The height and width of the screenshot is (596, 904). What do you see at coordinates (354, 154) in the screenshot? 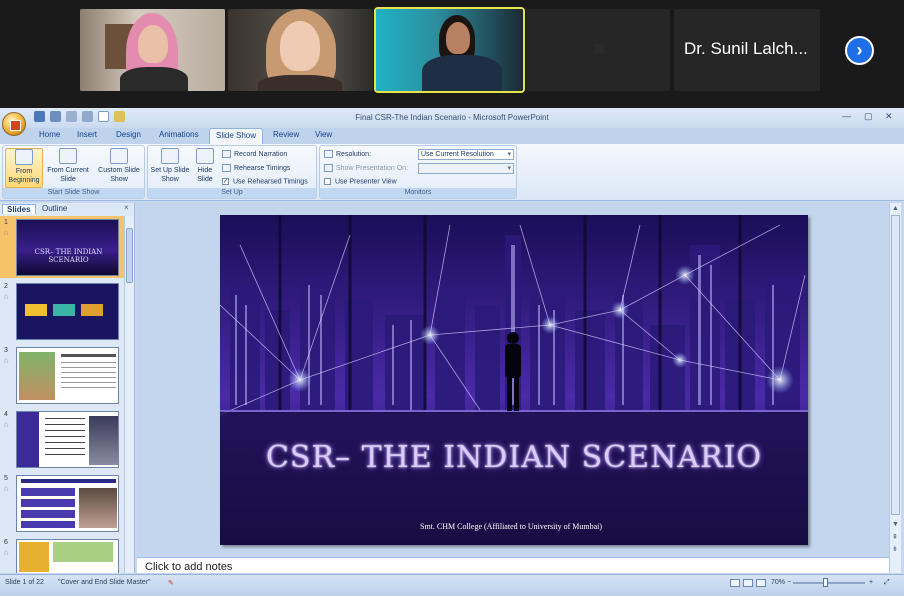
I see `resolution-label: Resolution:` at bounding box center [354, 154].